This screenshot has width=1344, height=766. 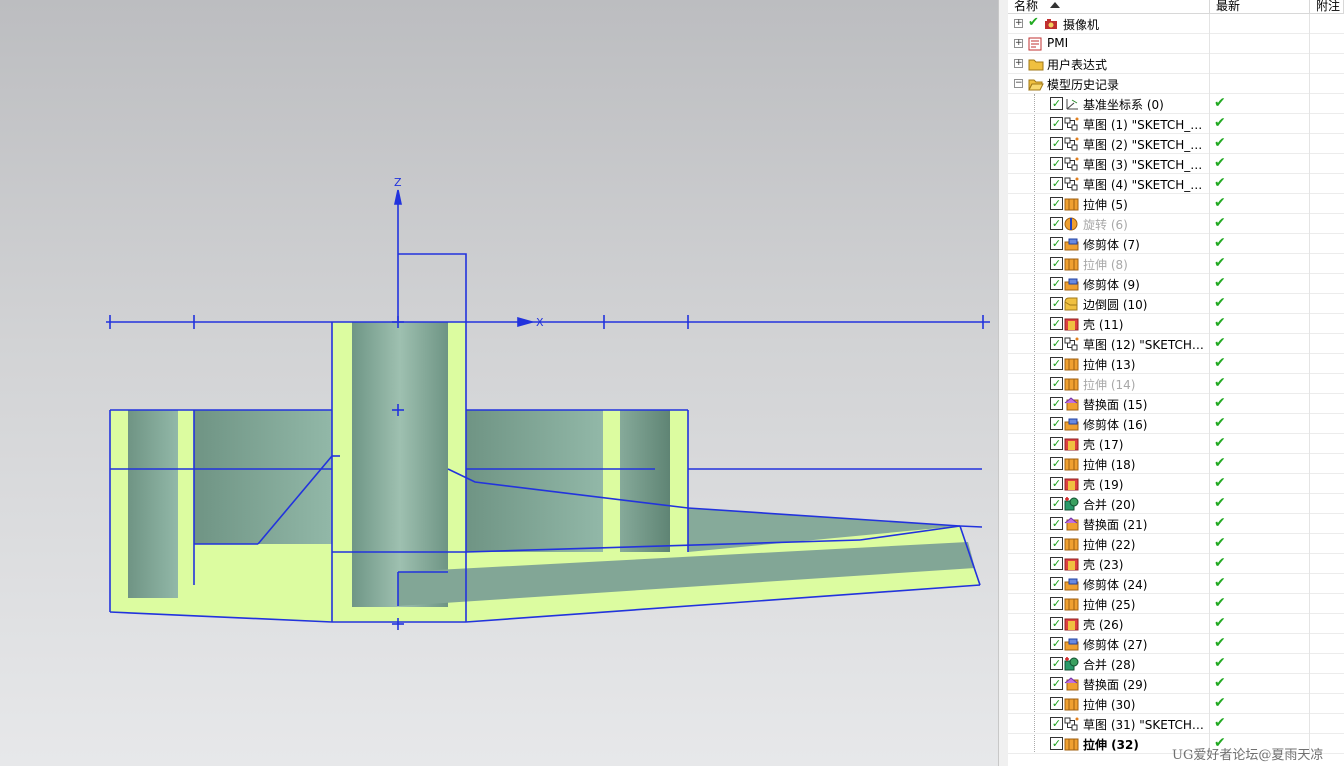 I want to click on feature-row: ✓ 草图 (1) "SKETCH_0... ✔, so click(x=1176, y=124).